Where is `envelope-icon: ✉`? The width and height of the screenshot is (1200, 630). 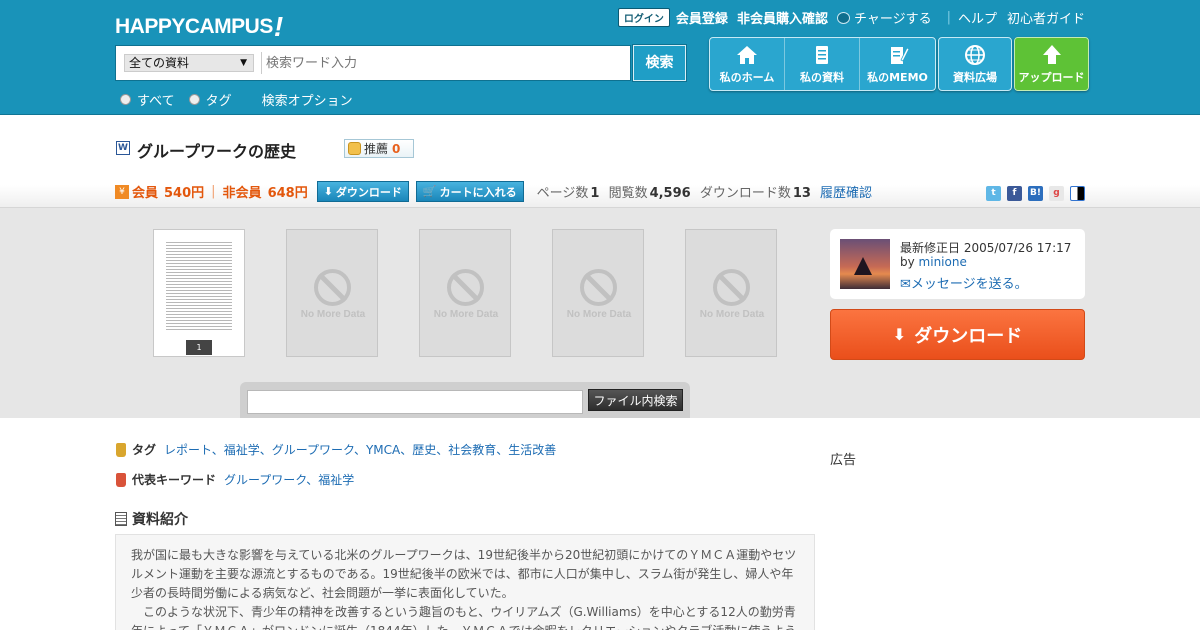 envelope-icon: ✉ is located at coordinates (905, 284).